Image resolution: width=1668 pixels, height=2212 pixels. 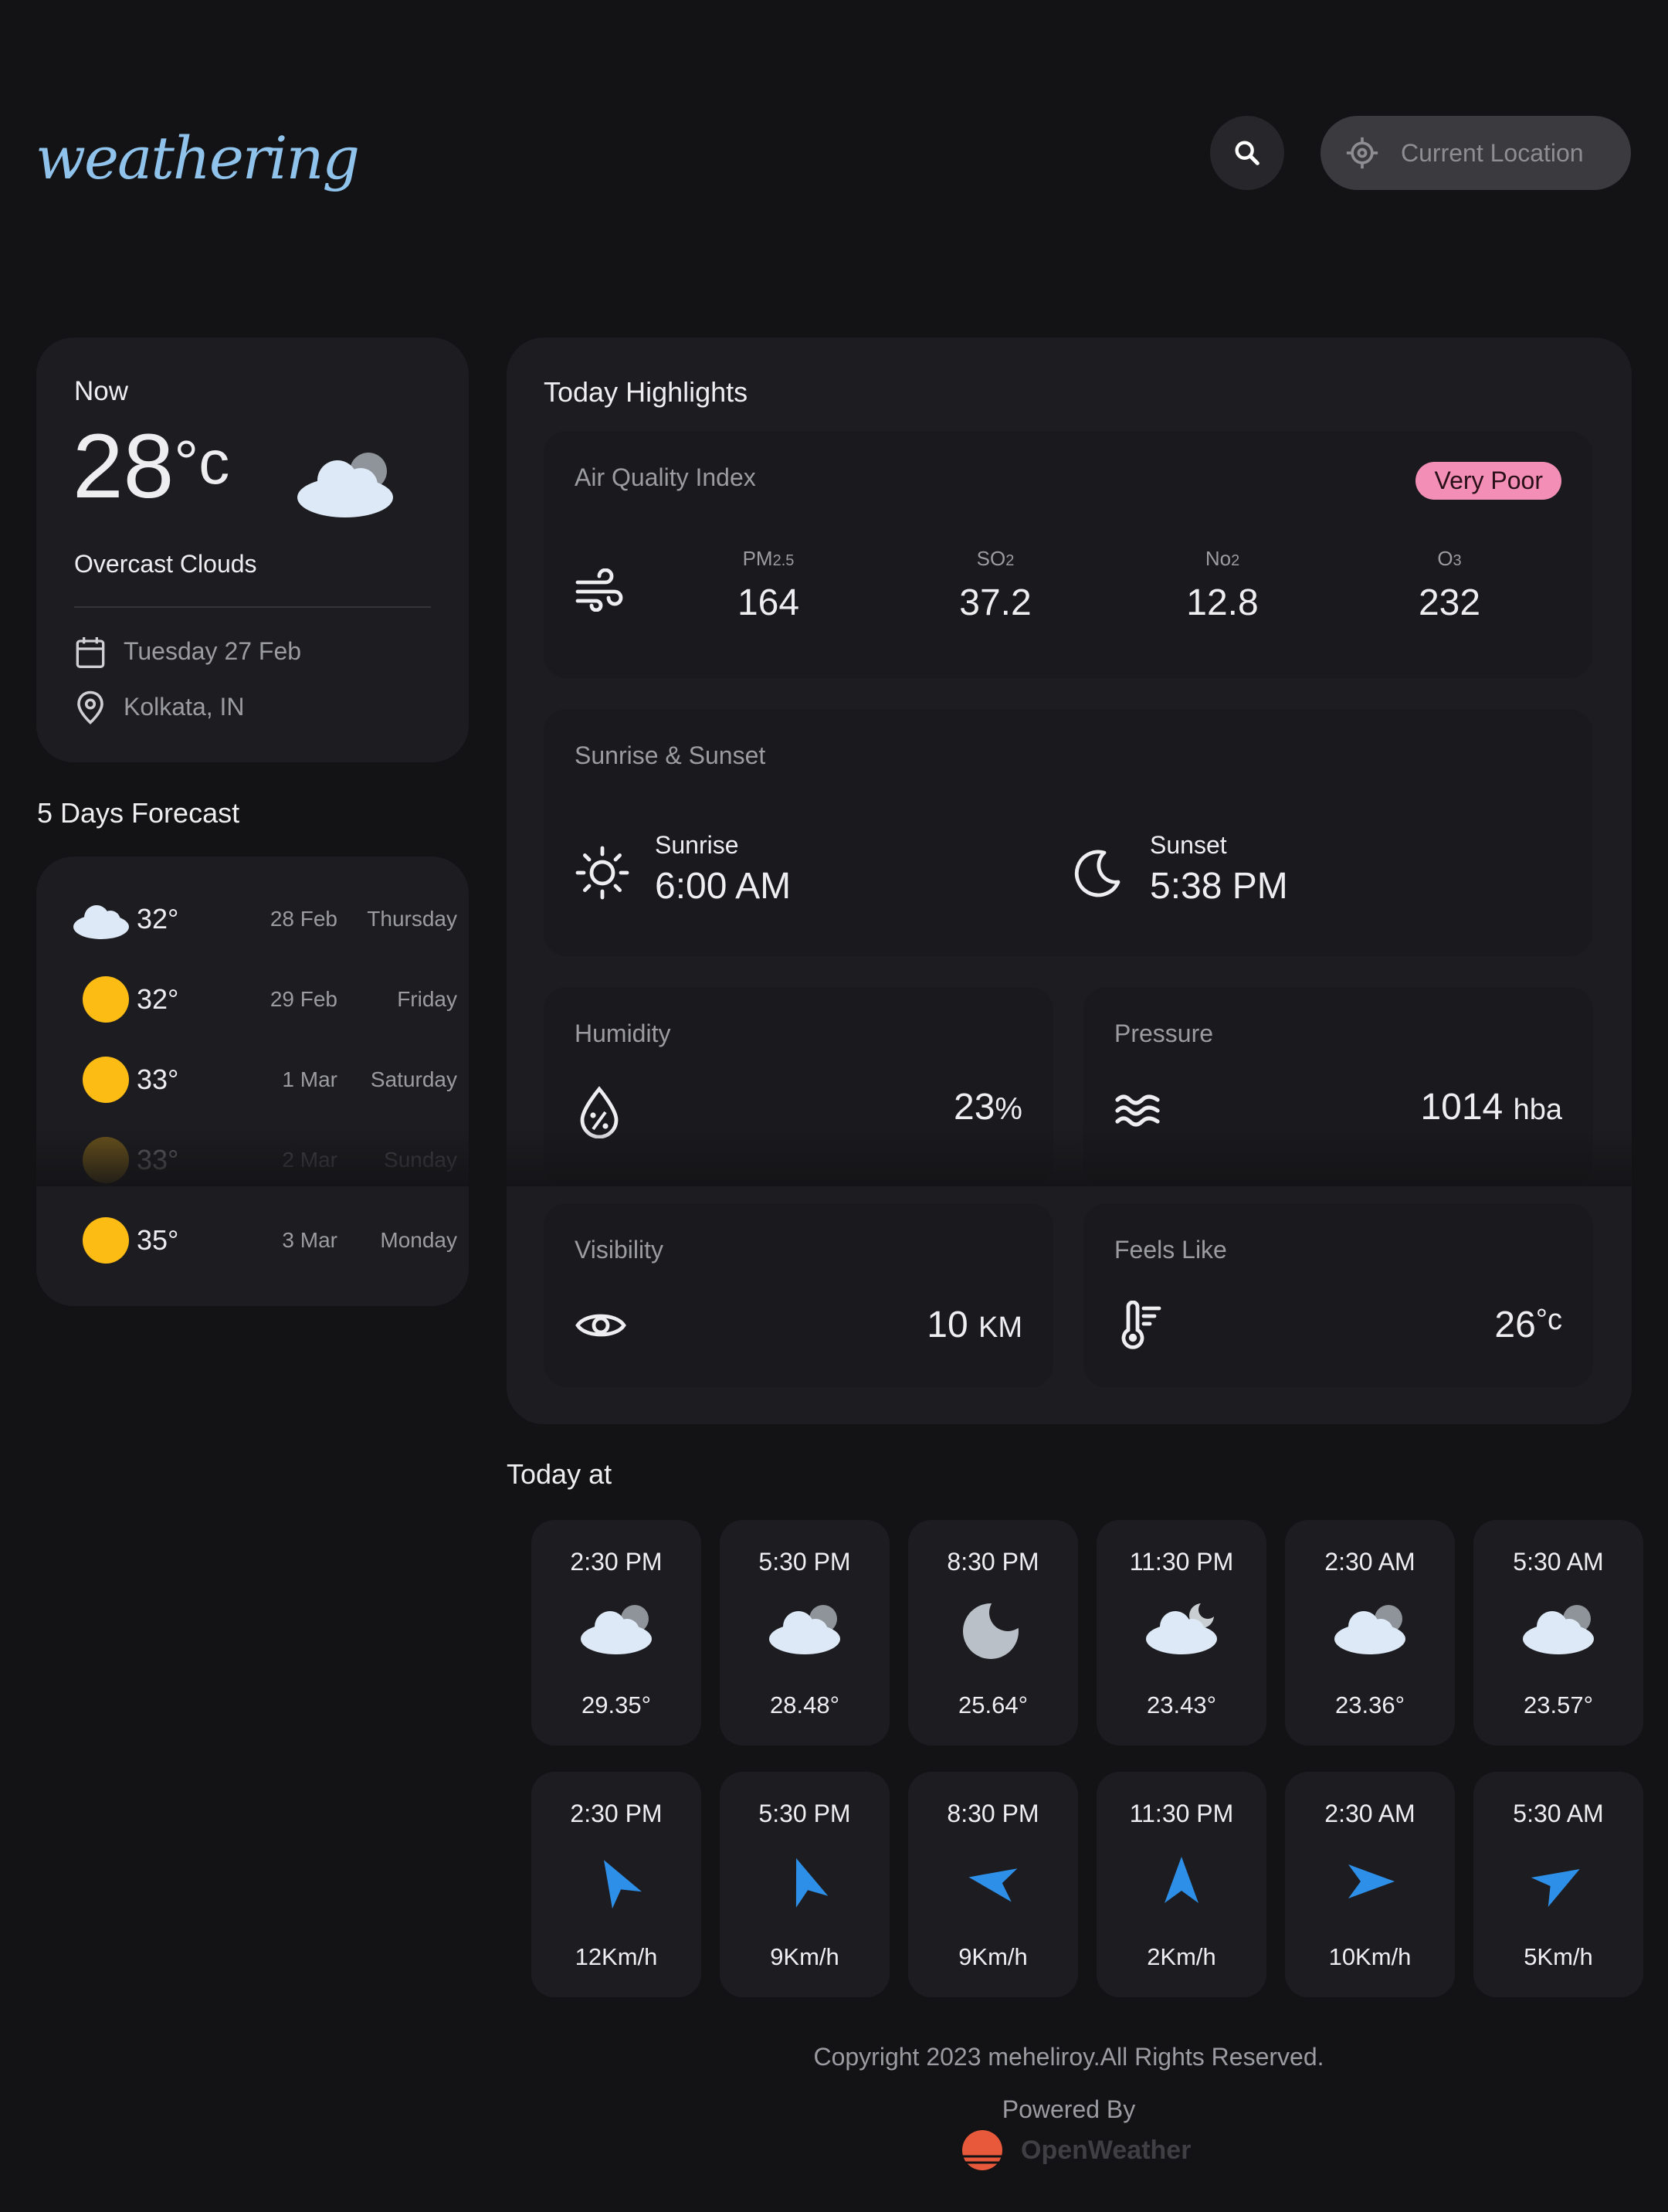 What do you see at coordinates (1370, 1884) in the screenshot?
I see `hourly-wind-card: 2:30 AM 10Km/h` at bounding box center [1370, 1884].